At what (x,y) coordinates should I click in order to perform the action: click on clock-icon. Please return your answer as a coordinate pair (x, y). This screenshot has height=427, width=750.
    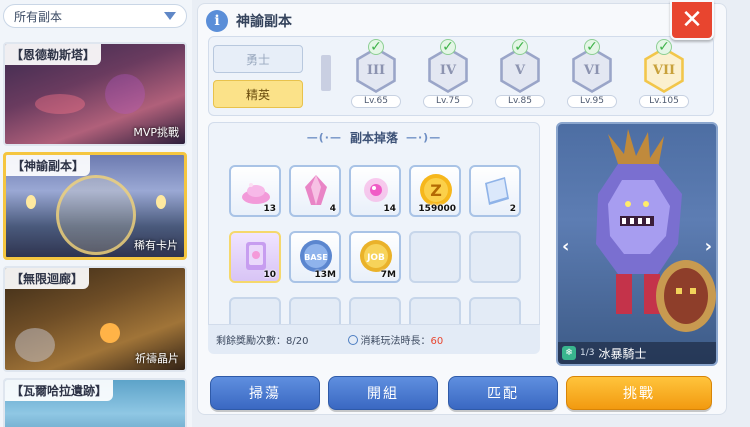
    Looking at the image, I should click on (353, 340).